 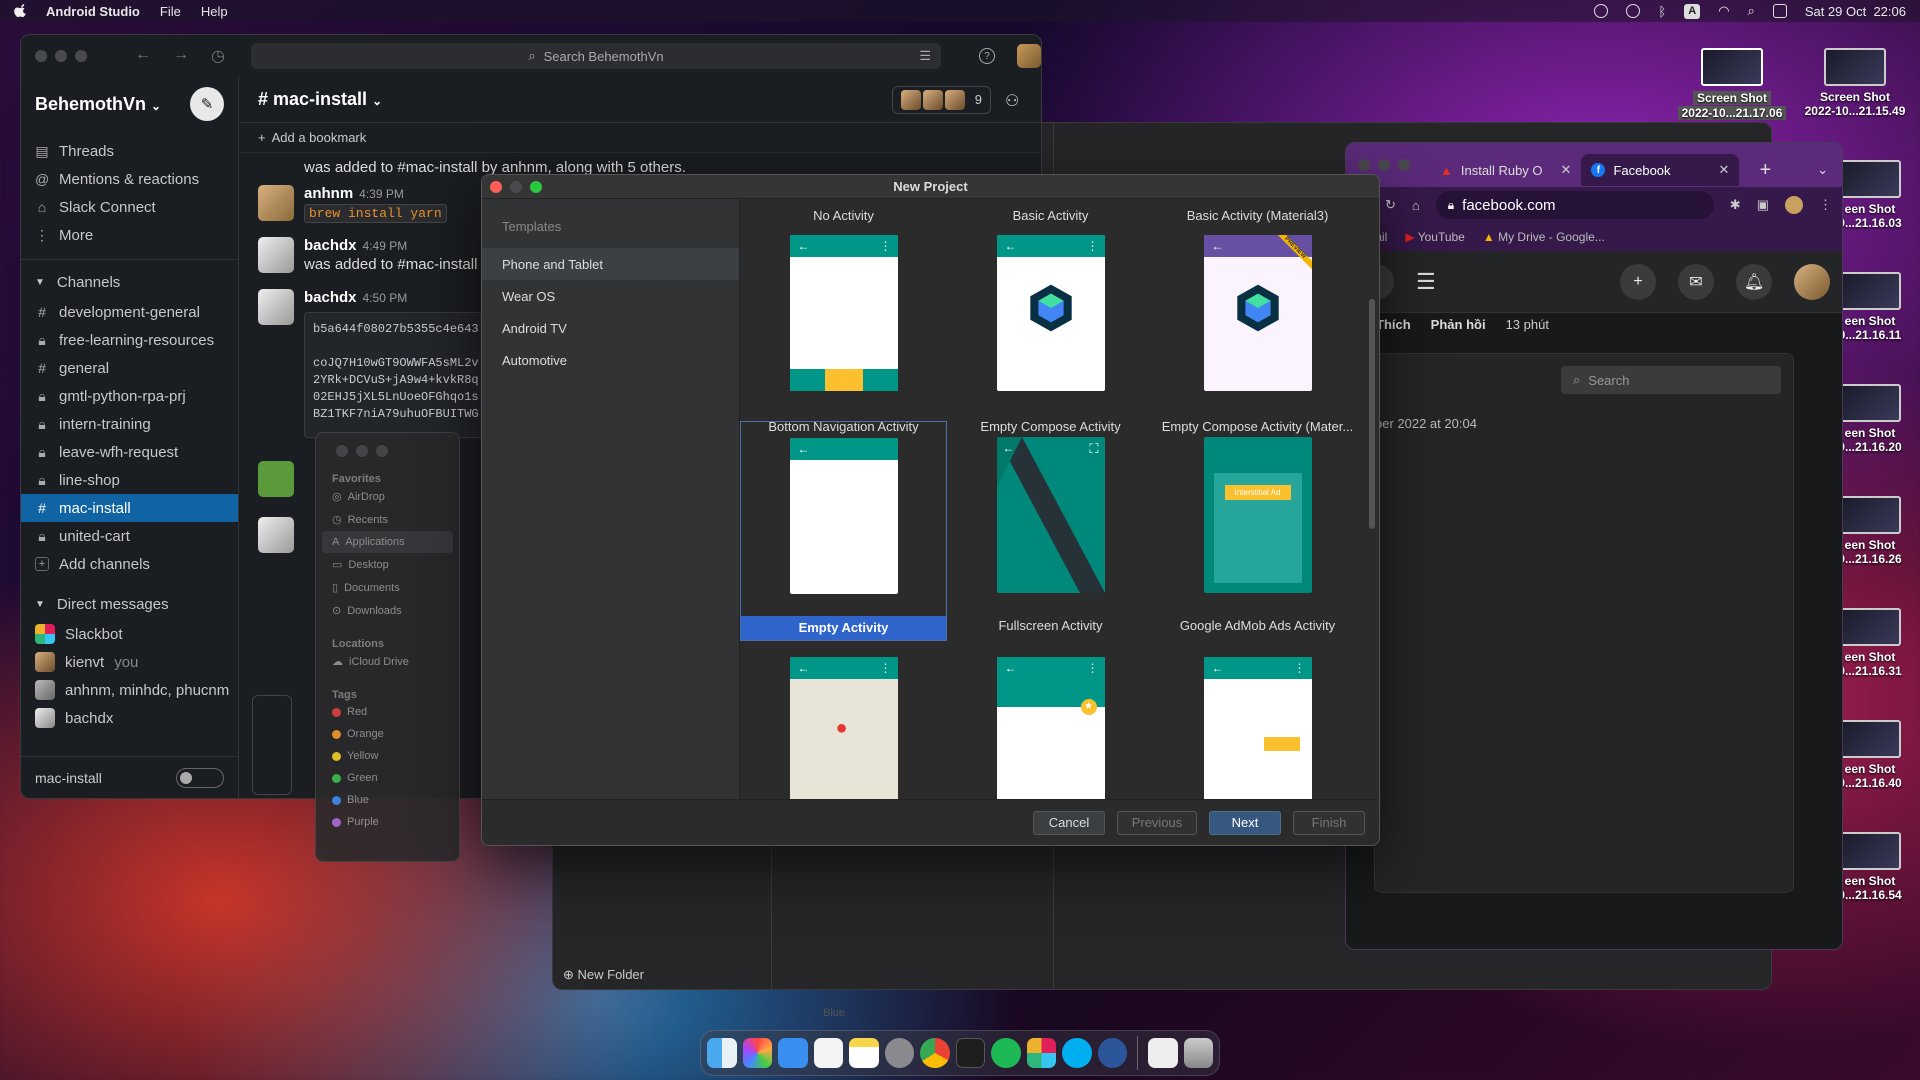 What do you see at coordinates (1163, 1053) in the screenshot?
I see `document-icon` at bounding box center [1163, 1053].